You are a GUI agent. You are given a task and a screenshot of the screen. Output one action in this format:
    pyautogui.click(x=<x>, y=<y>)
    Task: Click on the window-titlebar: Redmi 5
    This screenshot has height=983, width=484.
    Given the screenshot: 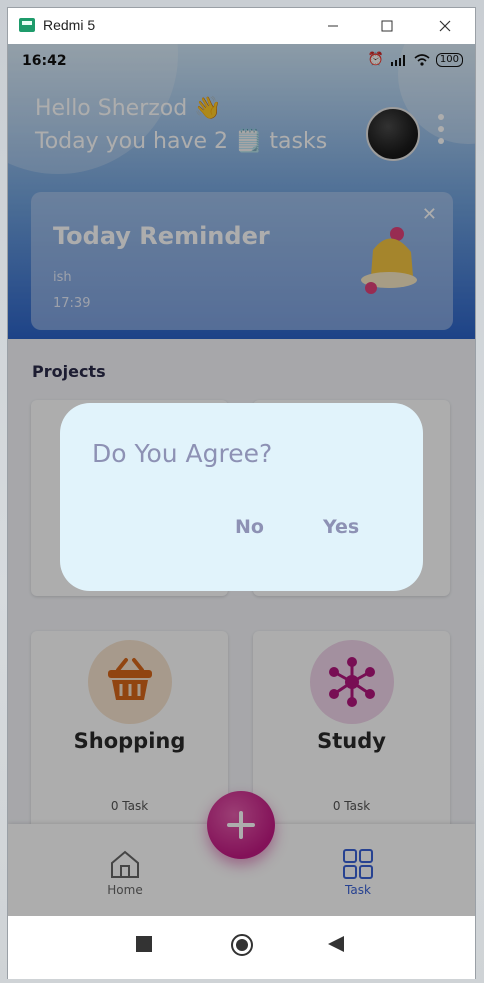 What is the action you would take?
    pyautogui.click(x=241, y=26)
    